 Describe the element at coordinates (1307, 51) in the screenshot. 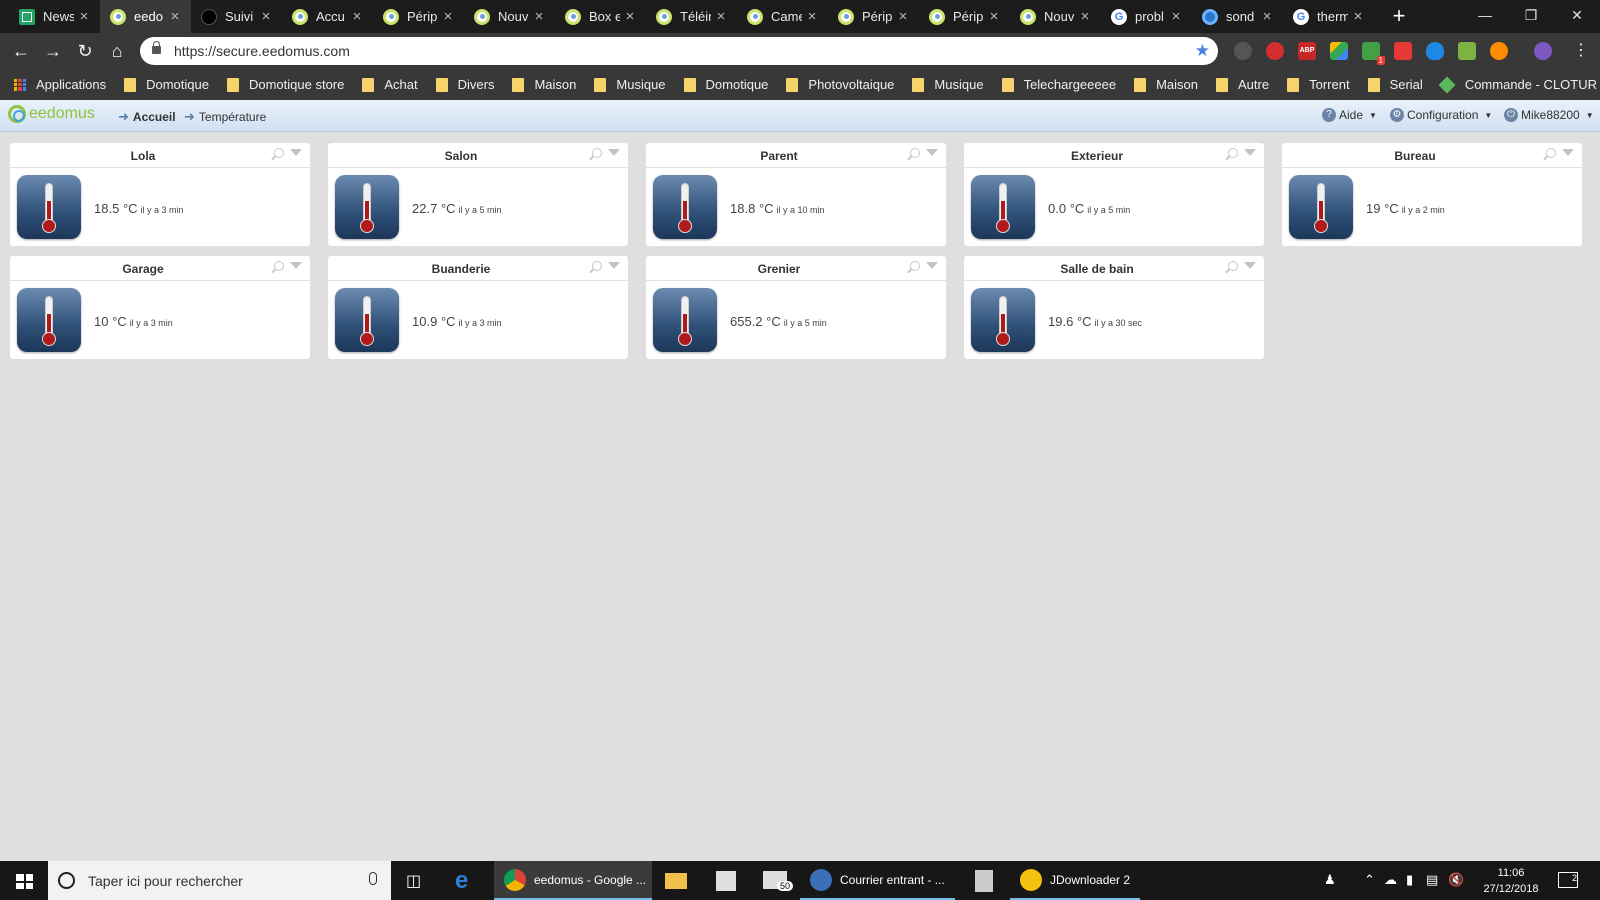

I see `adblock-icon: ABP` at that location.